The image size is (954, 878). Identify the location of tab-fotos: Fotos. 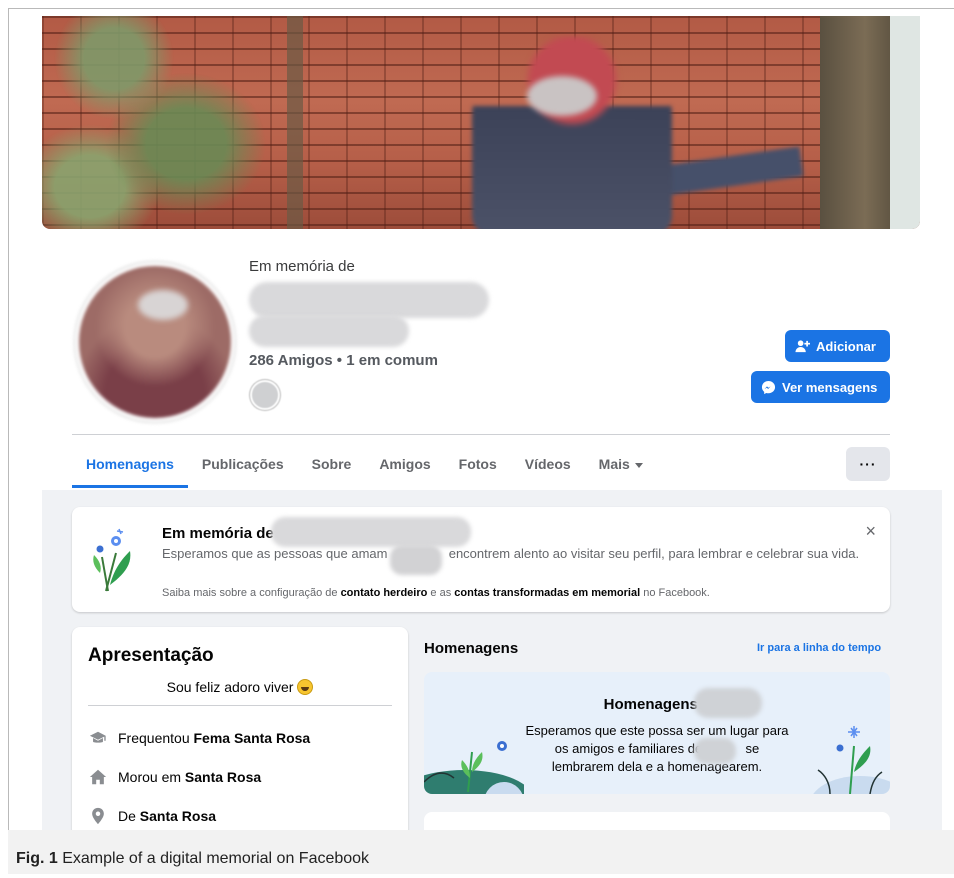
(478, 464).